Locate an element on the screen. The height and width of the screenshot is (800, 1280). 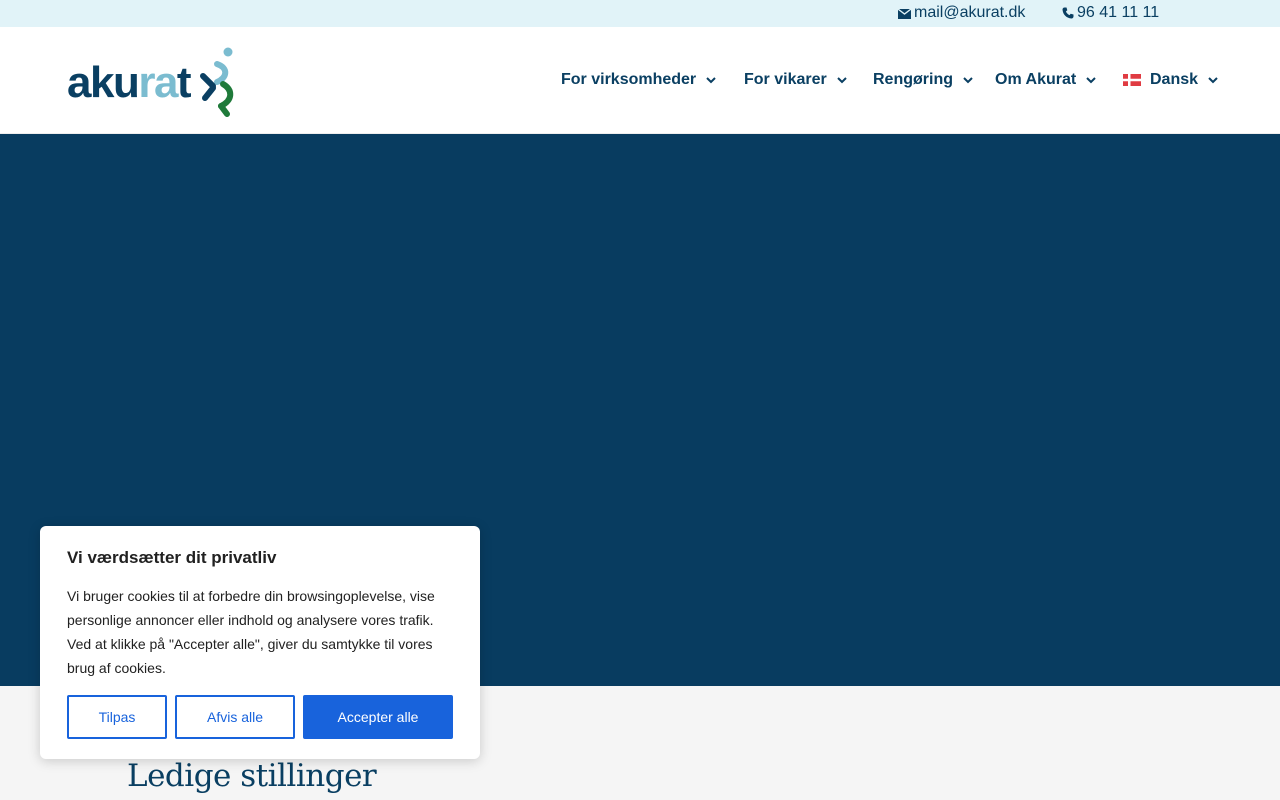
top-contact-bar: mail@akurat.dk 96 41 11 11 is located at coordinates (640, 13).